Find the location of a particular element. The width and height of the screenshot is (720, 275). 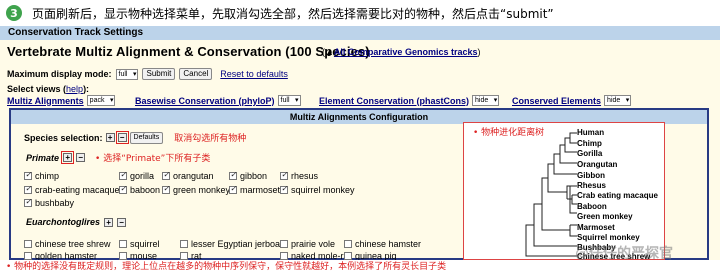

view-phastcons: Element Conservation (phastCons) hide is located at coordinates (409, 100).